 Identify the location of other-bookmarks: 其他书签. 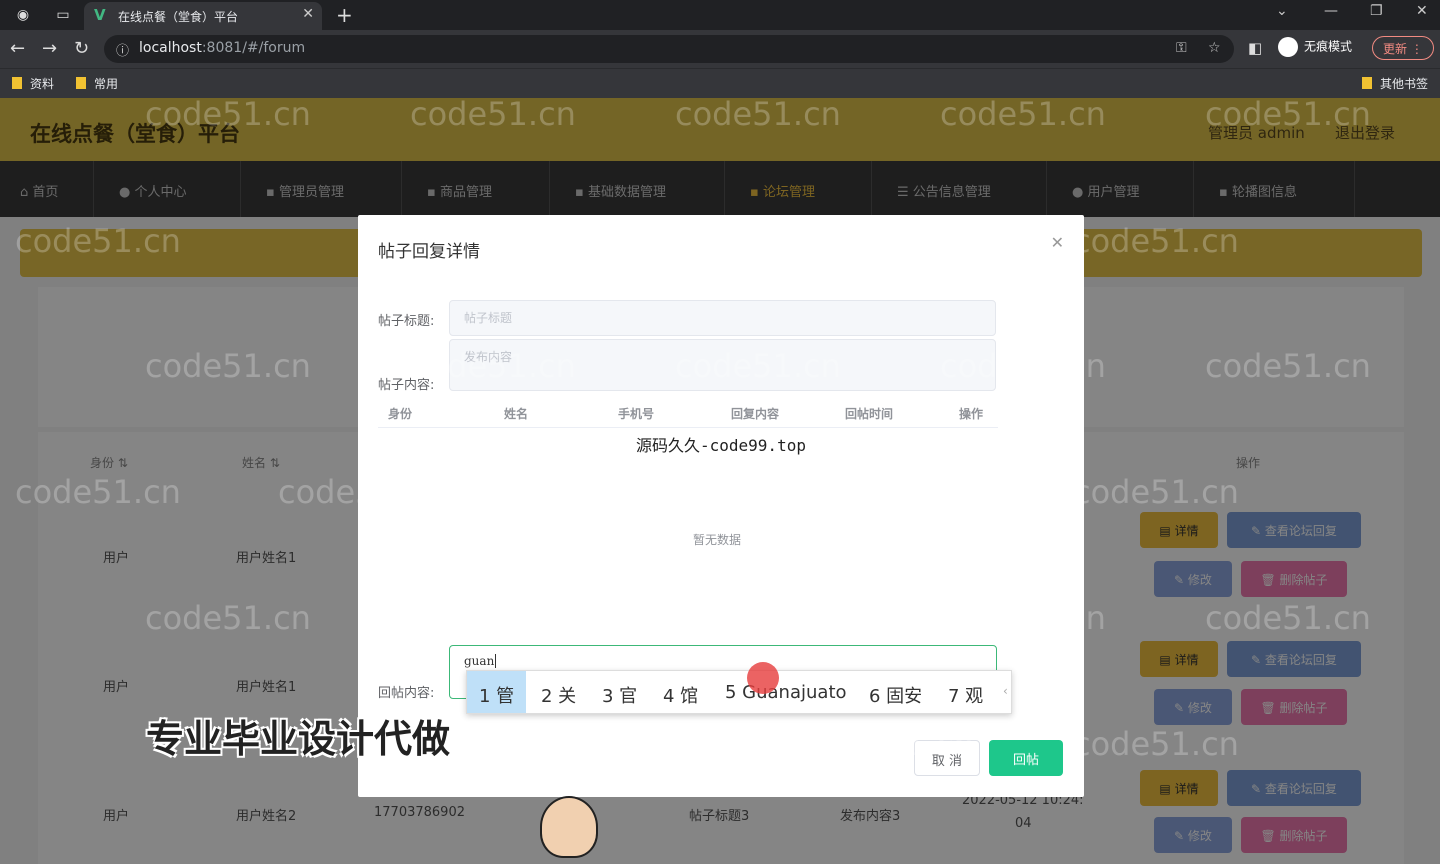
(1395, 83).